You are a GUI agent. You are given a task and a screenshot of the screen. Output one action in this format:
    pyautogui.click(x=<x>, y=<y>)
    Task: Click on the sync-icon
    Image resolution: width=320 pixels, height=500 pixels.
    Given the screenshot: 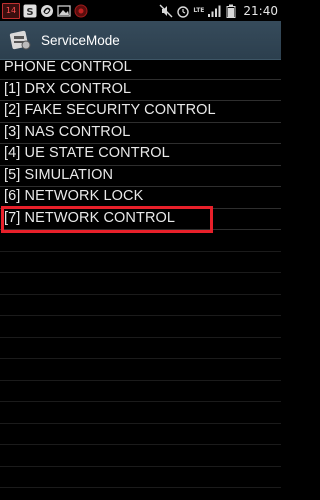 What is the action you would take?
    pyautogui.click(x=47, y=11)
    